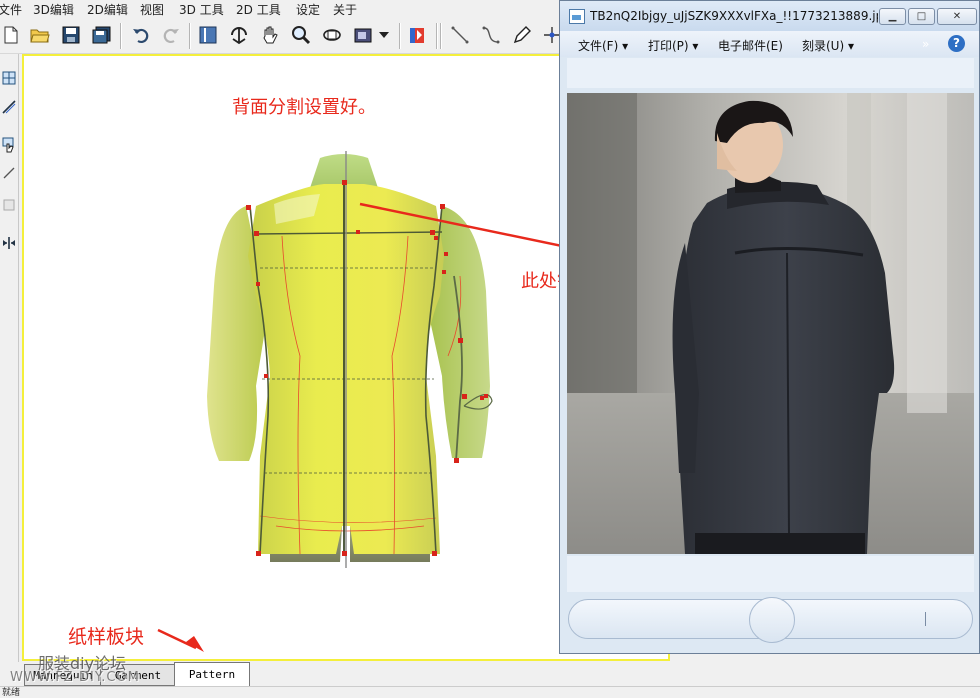 The height and width of the screenshot is (698, 980). I want to click on viewer-menubar: 文件(F) ▾ 打印(P) ▾ 电子邮件(E) 刻录(U) ▾ » ?, so click(769, 44).